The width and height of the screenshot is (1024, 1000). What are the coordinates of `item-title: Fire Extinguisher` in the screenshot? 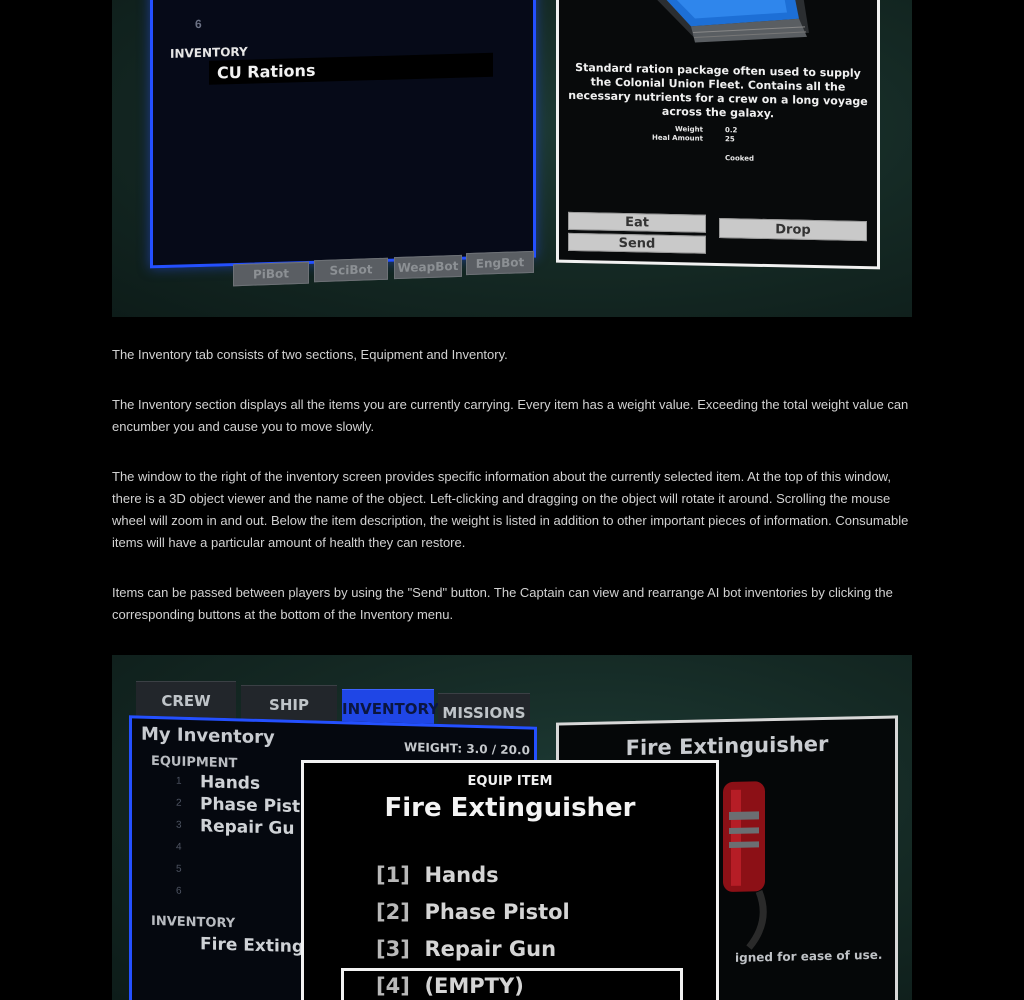 It's located at (727, 746).